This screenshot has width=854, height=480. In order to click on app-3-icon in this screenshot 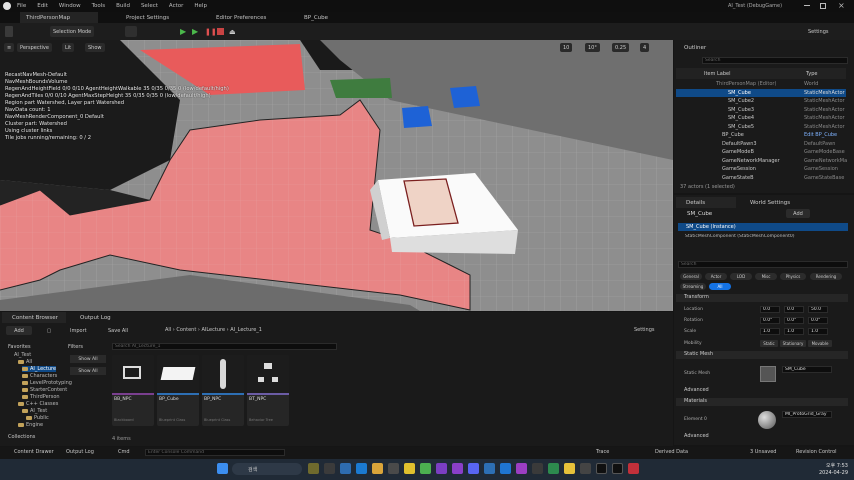, I will do `click(585, 468)`.